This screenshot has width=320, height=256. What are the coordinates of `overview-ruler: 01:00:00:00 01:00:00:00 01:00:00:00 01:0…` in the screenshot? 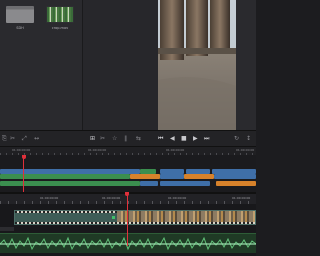 It's located at (128, 151).